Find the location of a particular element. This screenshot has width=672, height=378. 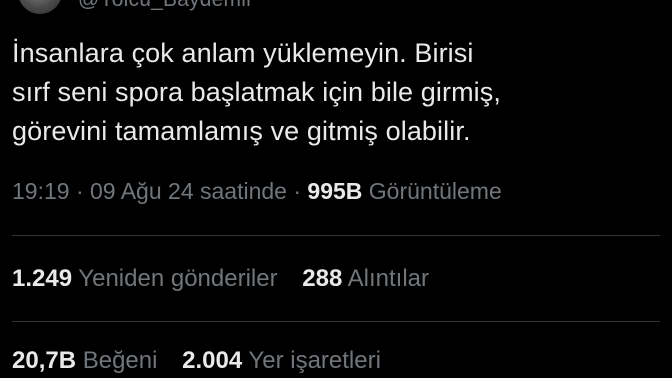

tweet-date: 09 Ağu 24 saatinde is located at coordinates (188, 191).